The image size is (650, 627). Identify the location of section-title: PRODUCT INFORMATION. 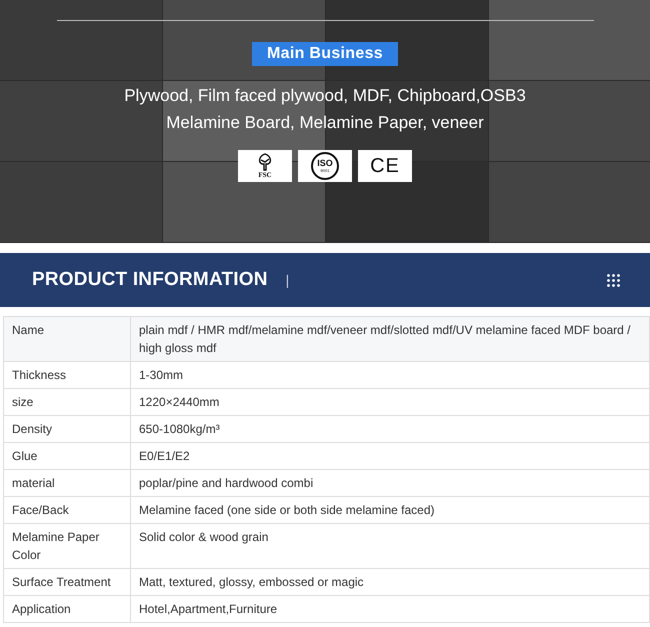
(150, 280).